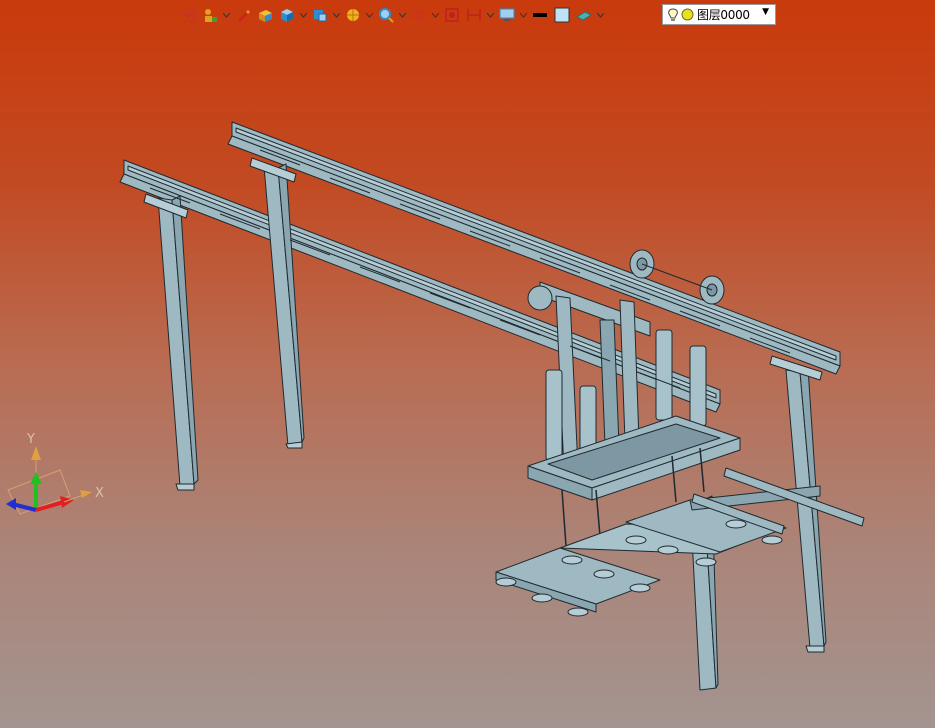 This screenshot has width=935, height=728. Describe the element at coordinates (284, 306) in the screenshot. I see `post-rear-left` at that location.